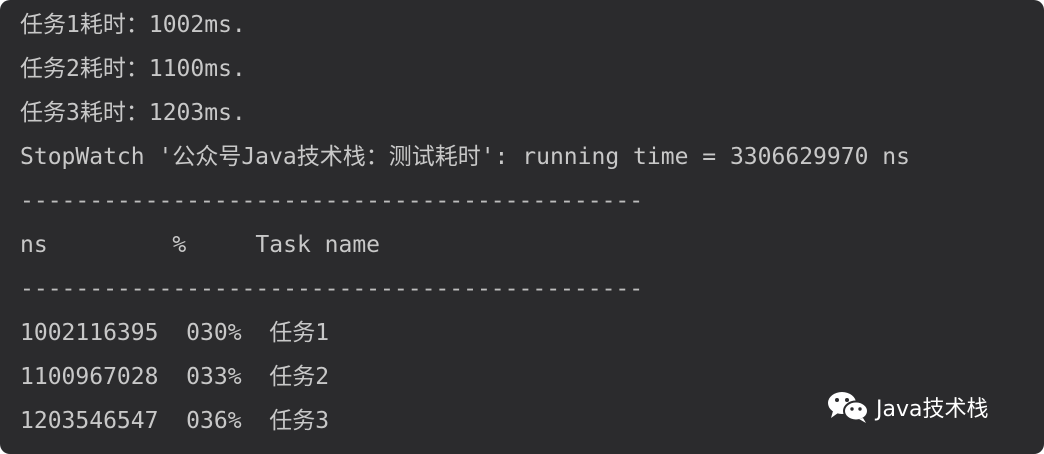  I want to click on watermark: Java技术栈, so click(907, 407).